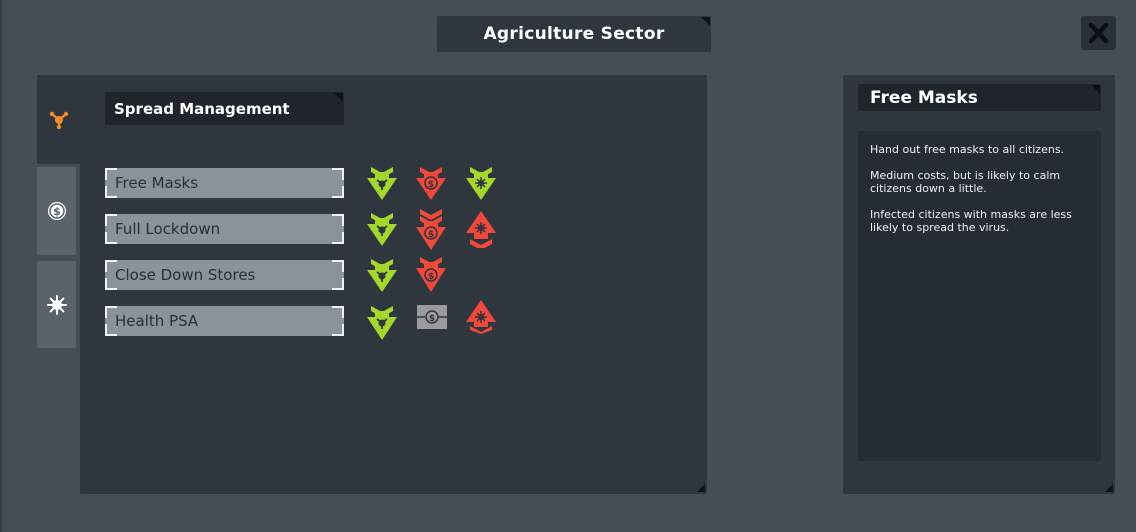 The image size is (1136, 532). I want to click on policy-button-free-masks: Free Masks, so click(224, 183).